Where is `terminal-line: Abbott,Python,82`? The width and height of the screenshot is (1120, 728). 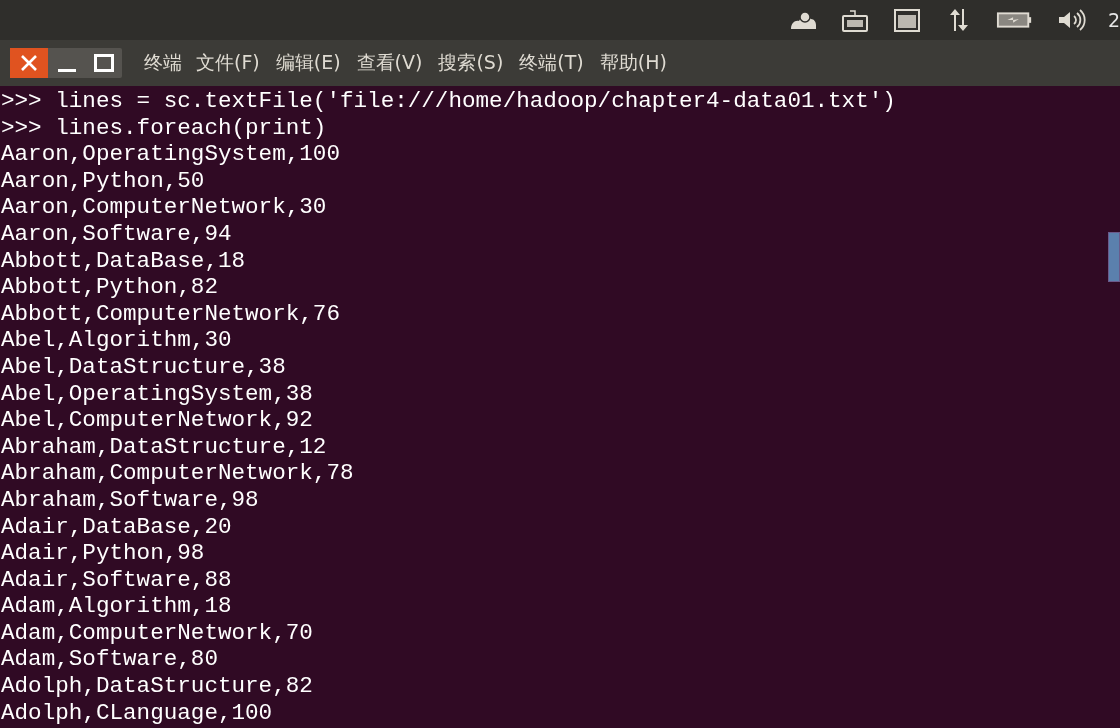 terminal-line: Abbott,Python,82 is located at coordinates (109, 287).